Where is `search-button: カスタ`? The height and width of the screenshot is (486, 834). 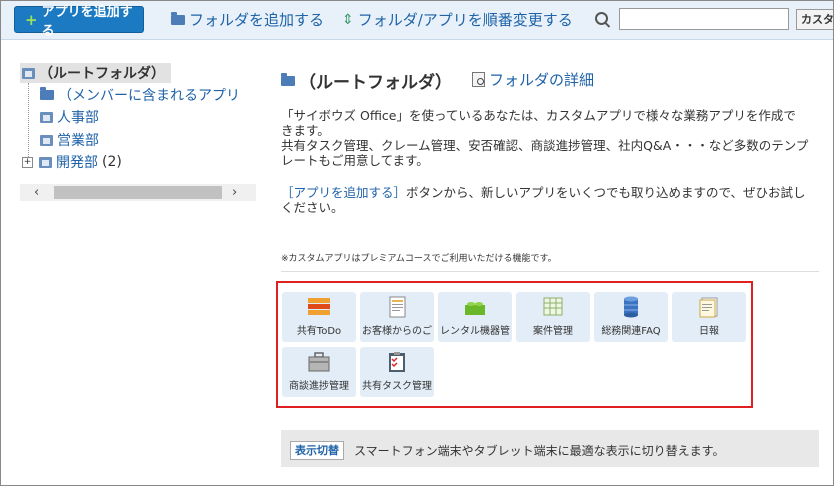 search-button: カスタ is located at coordinates (815, 19).